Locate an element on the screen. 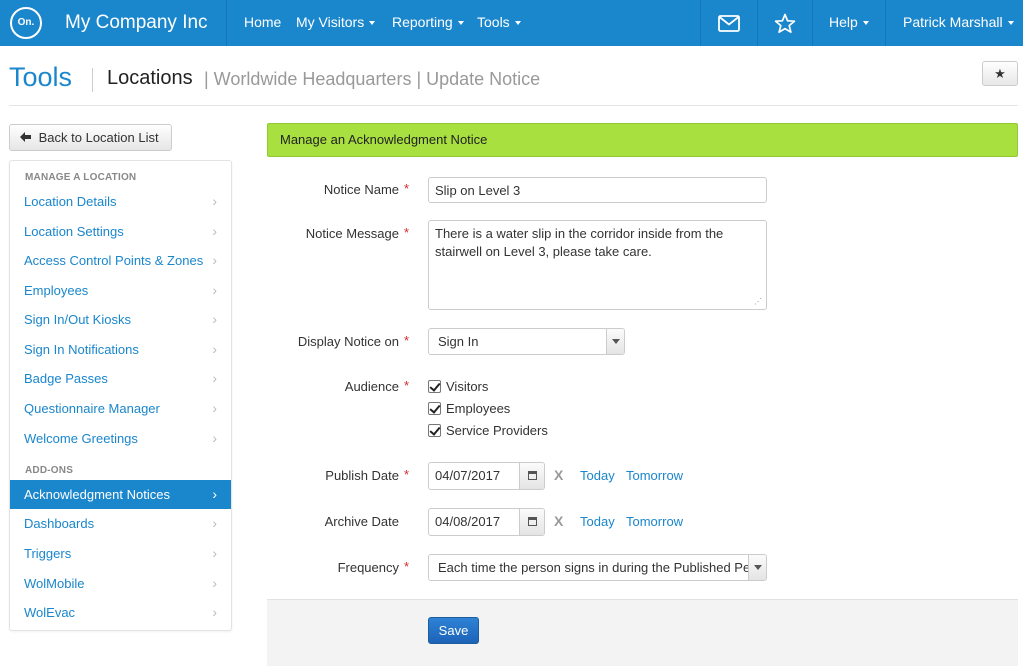 Image resolution: width=1023 pixels, height=666 pixels. service-providers-checkbox is located at coordinates (434, 430).